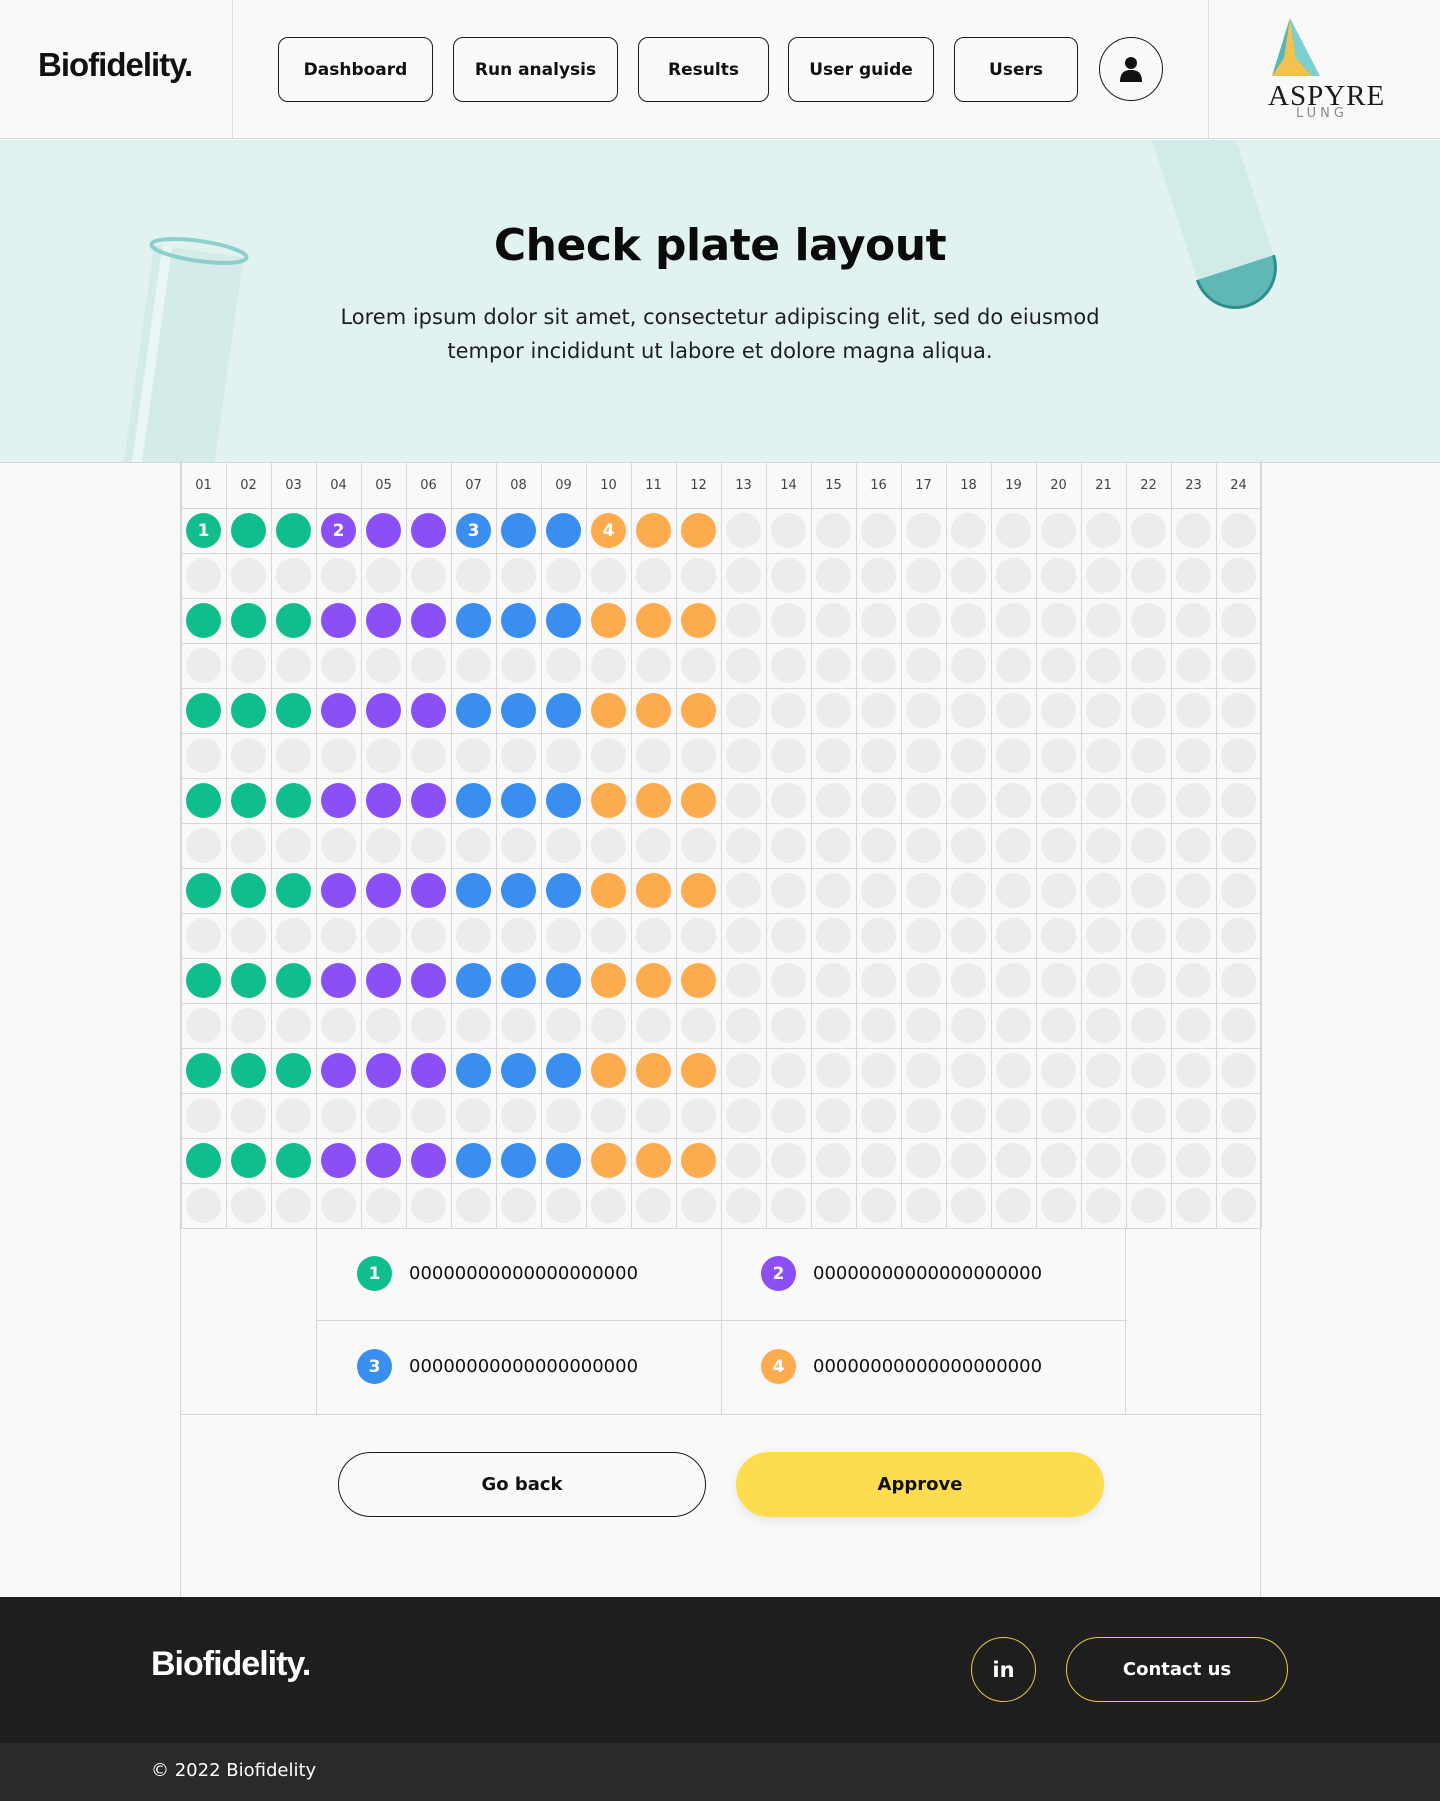 This screenshot has height=1801, width=1440. Describe the element at coordinates (231, 1664) in the screenshot. I see `footer-brand-logo: Biofidelity.` at that location.